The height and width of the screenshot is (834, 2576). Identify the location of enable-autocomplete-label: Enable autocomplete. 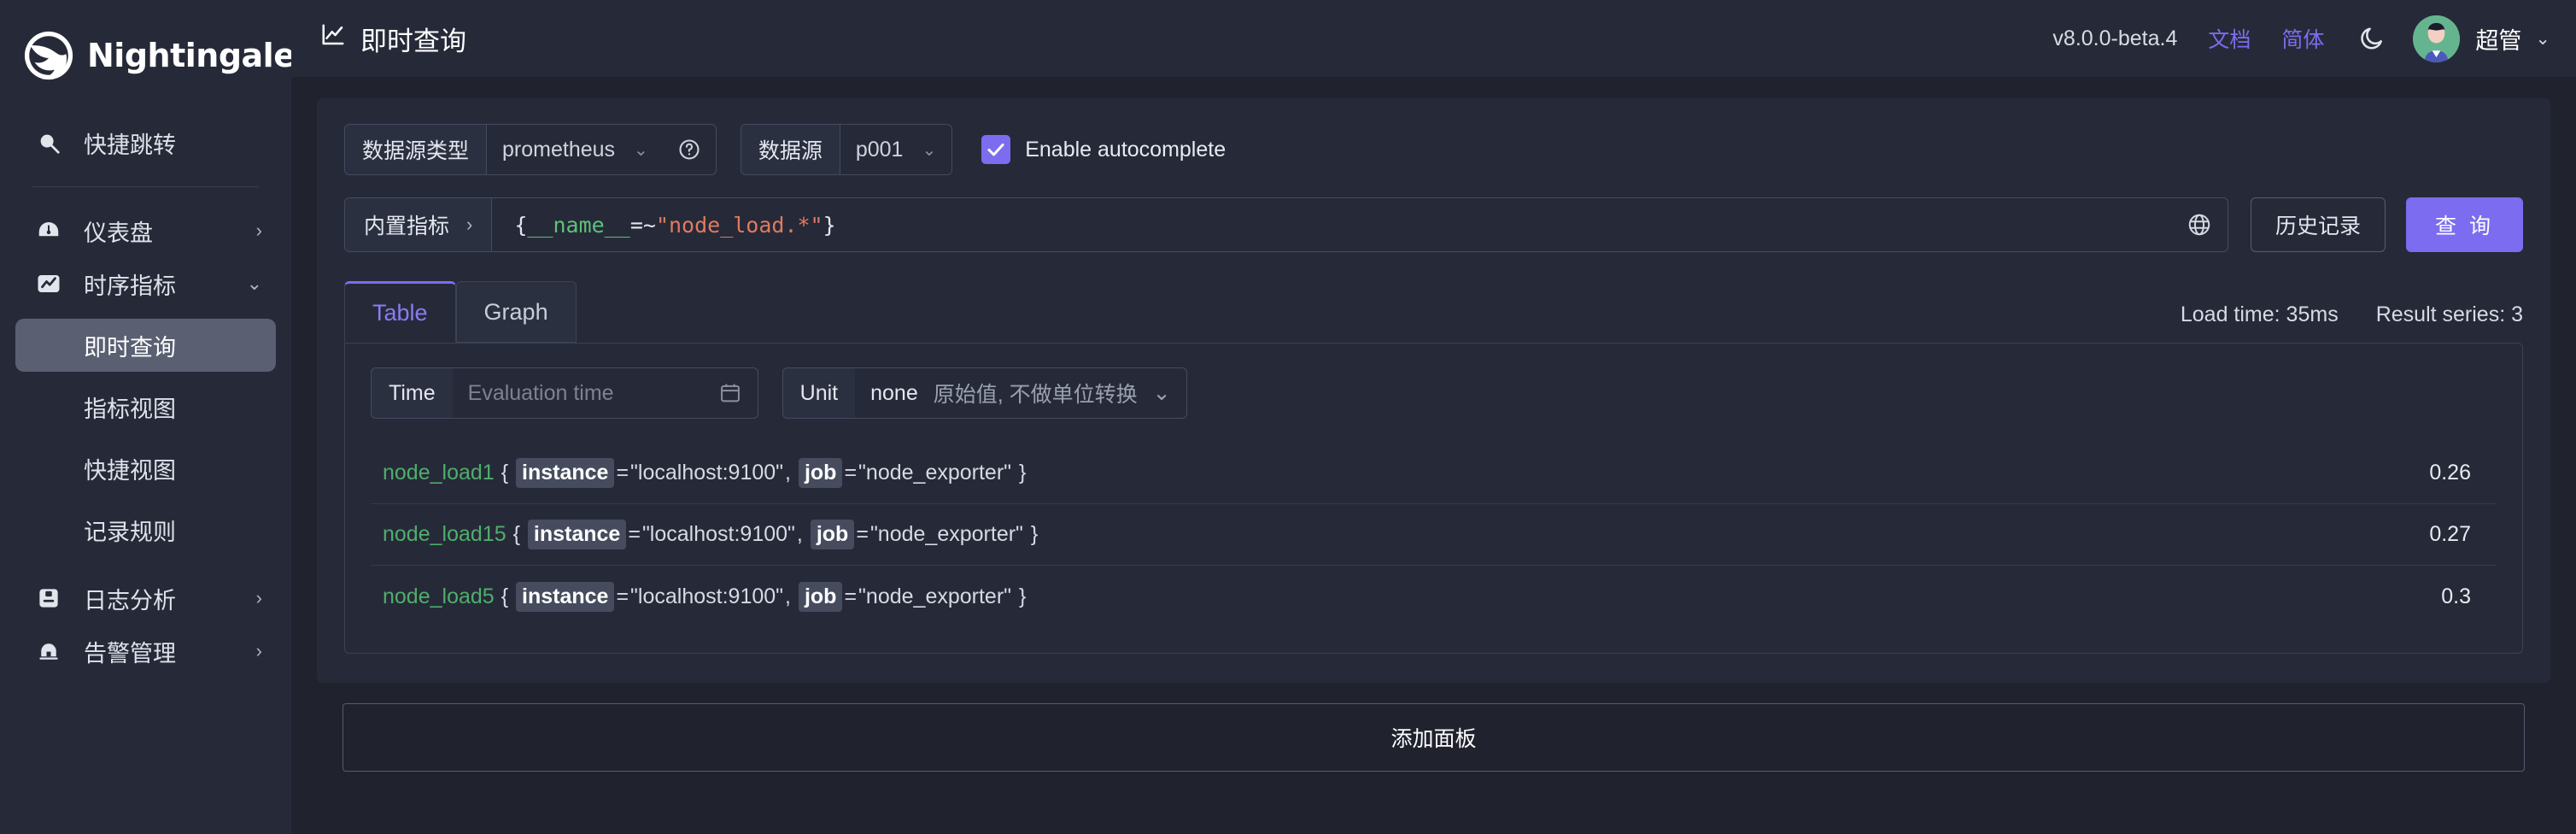
(1126, 149).